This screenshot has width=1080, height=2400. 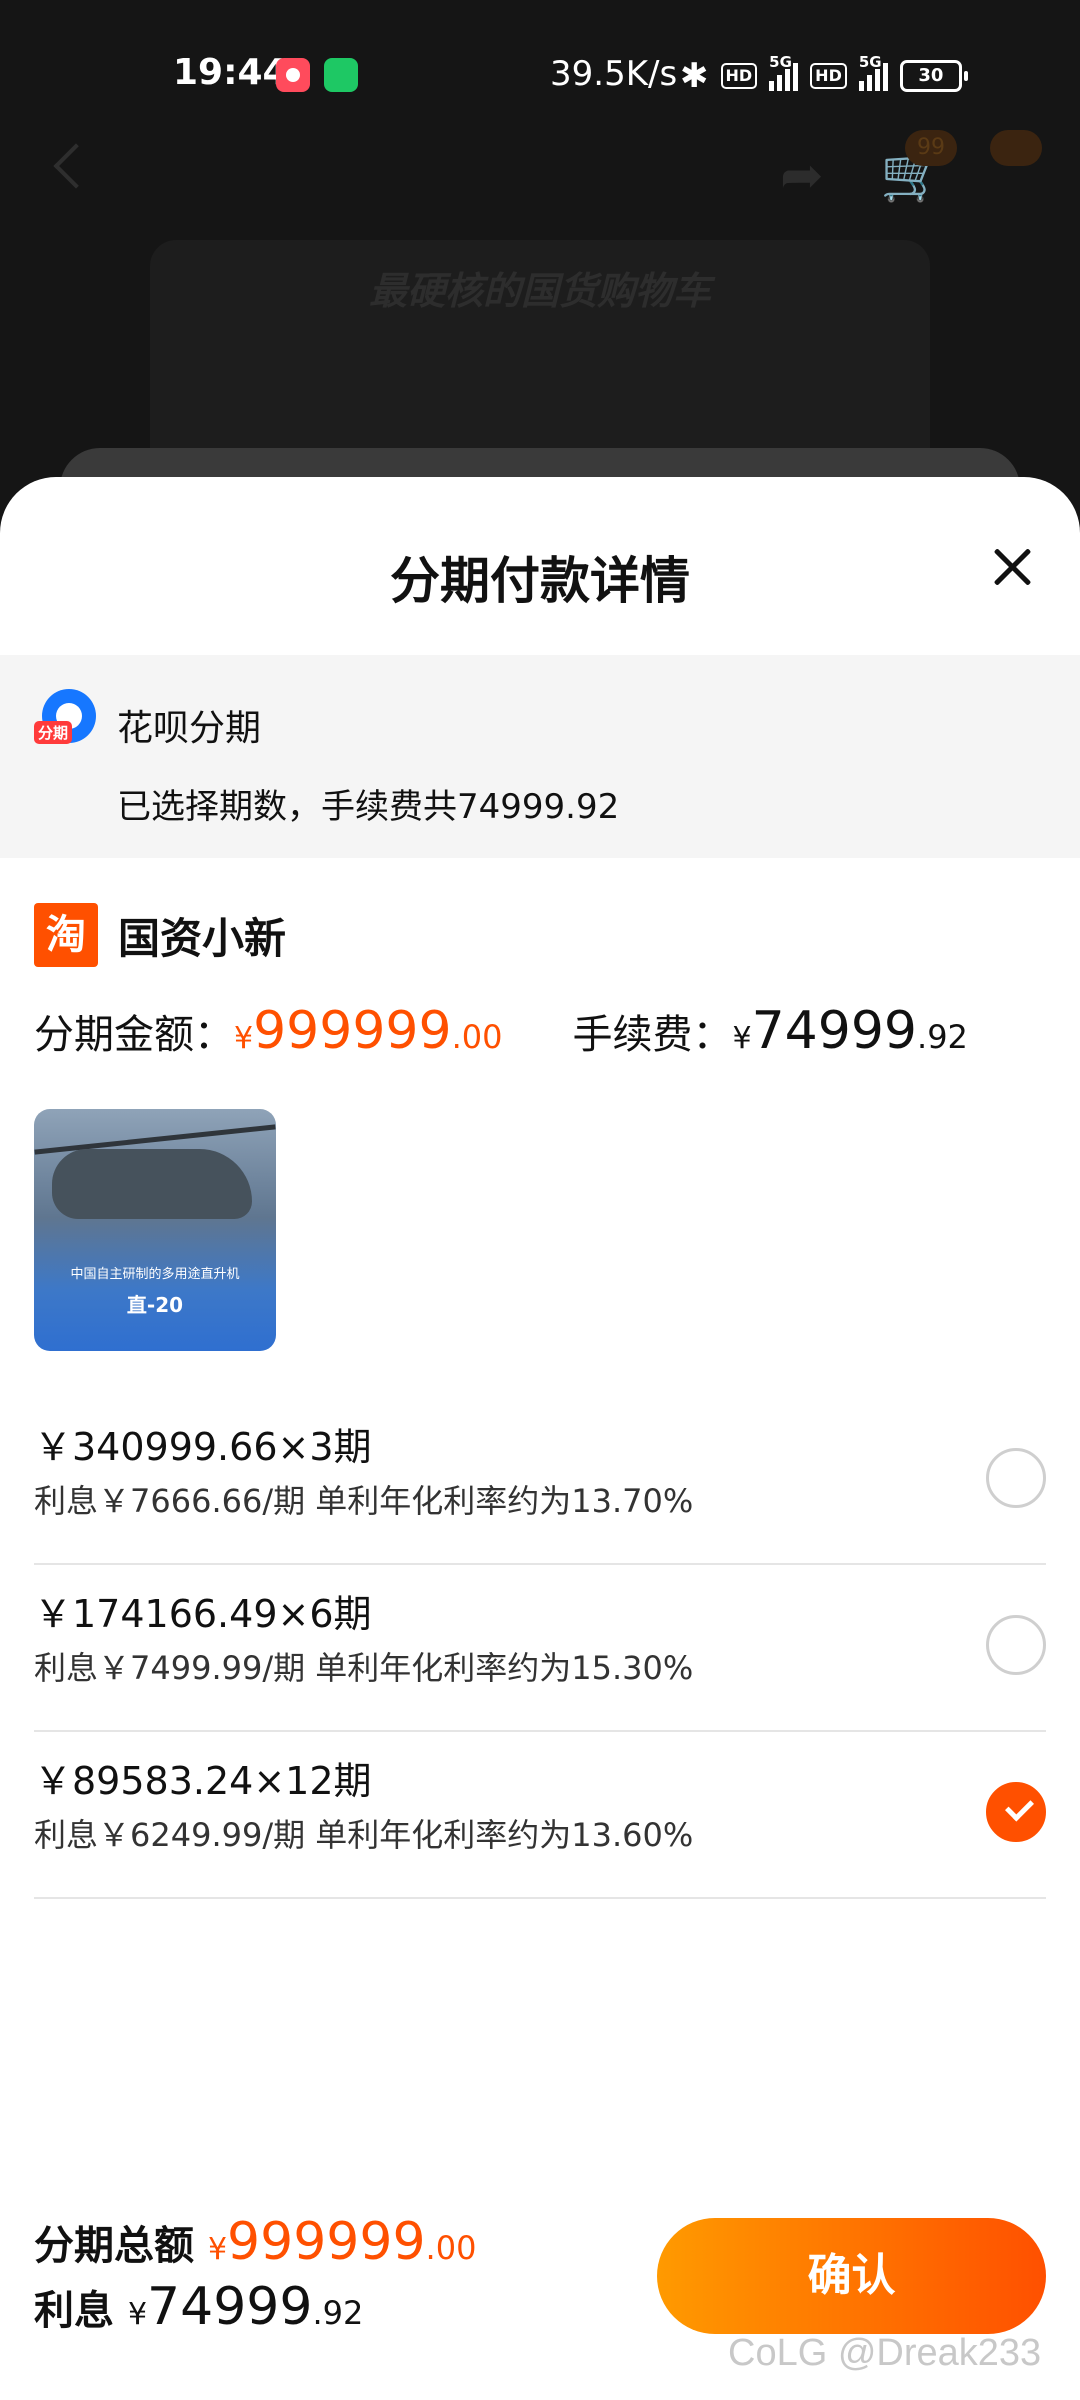 What do you see at coordinates (76, 166) in the screenshot?
I see `back-arrow-icon` at bounding box center [76, 166].